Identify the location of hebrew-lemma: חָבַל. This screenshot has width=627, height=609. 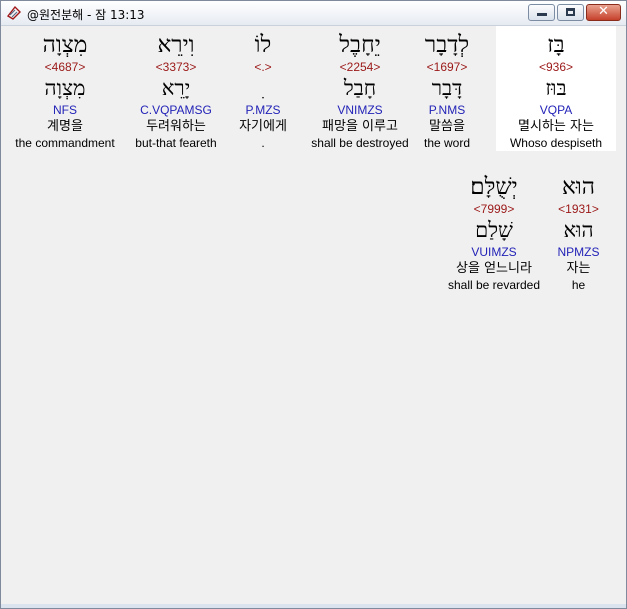
(360, 88).